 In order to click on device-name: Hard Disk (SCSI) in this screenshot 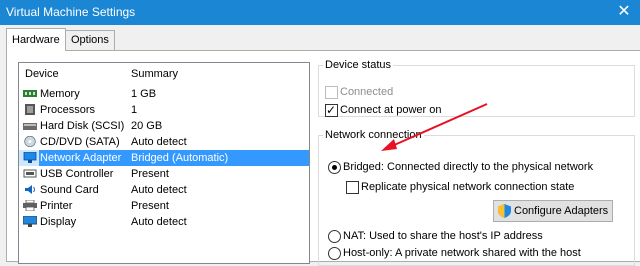, I will do `click(82, 126)`.